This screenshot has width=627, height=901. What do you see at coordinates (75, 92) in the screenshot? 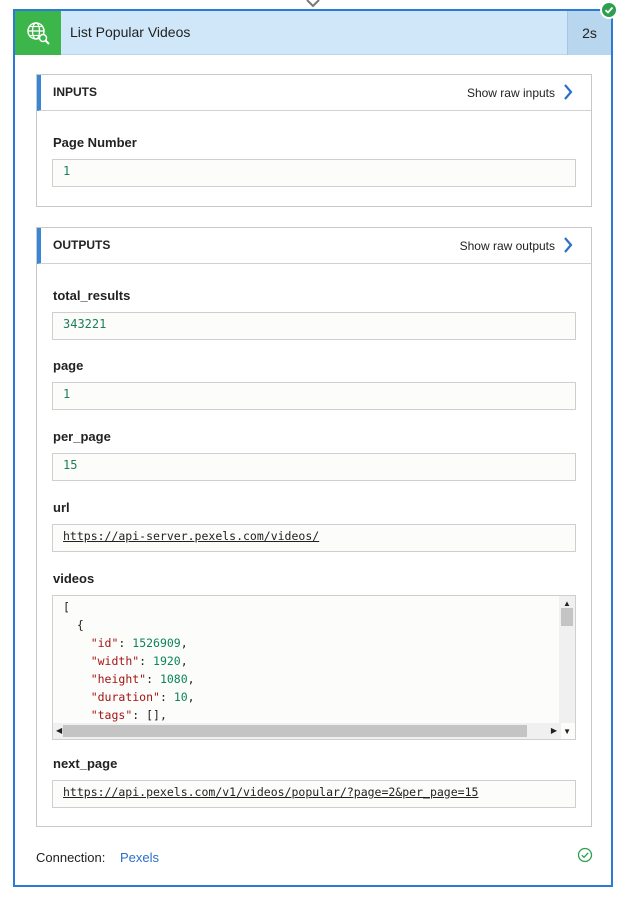
I see `inputs-title: INPUTS` at bounding box center [75, 92].